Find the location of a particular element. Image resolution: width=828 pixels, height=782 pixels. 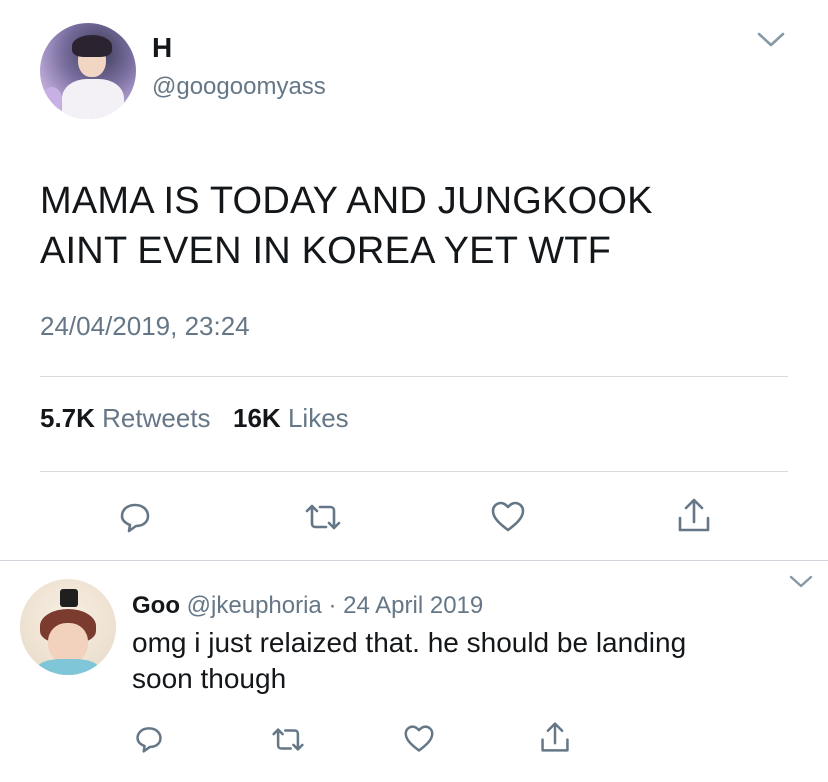

avatar-shirt is located at coordinates (93, 99).